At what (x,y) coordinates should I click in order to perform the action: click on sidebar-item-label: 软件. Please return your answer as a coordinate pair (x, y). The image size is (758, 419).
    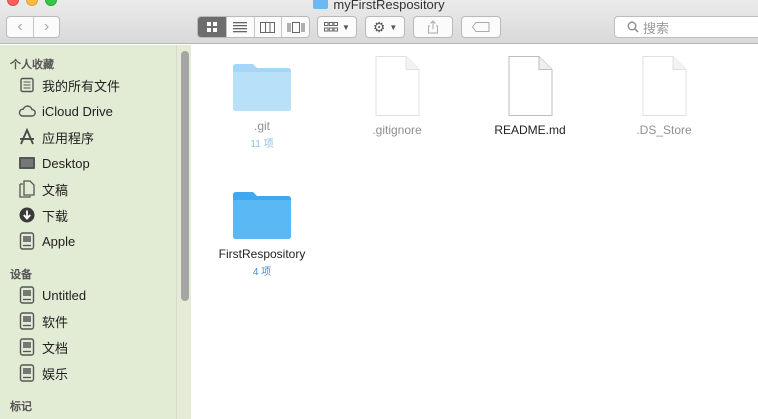
    Looking at the image, I should click on (55, 322).